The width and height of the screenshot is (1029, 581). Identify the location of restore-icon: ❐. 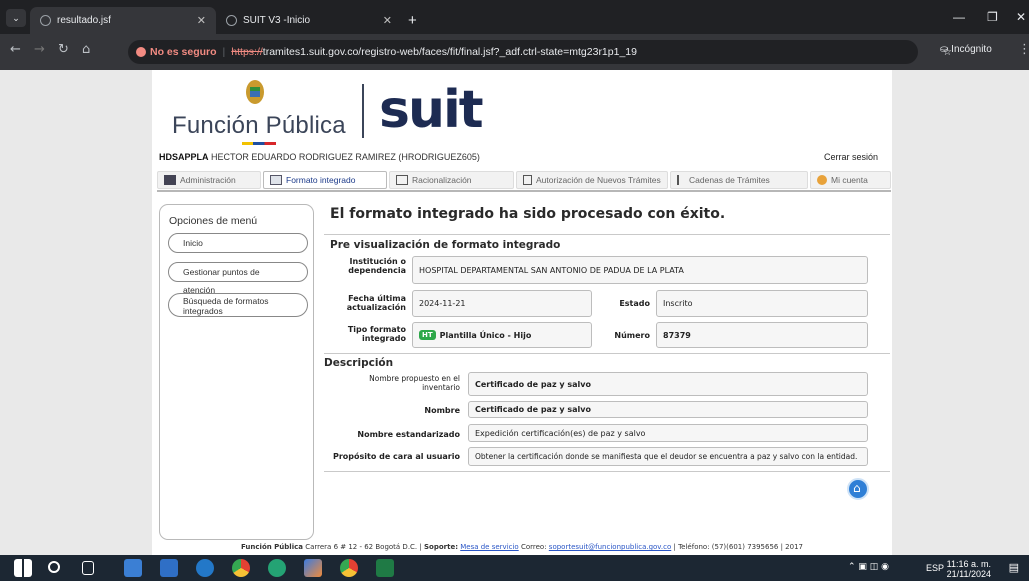
(992, 17).